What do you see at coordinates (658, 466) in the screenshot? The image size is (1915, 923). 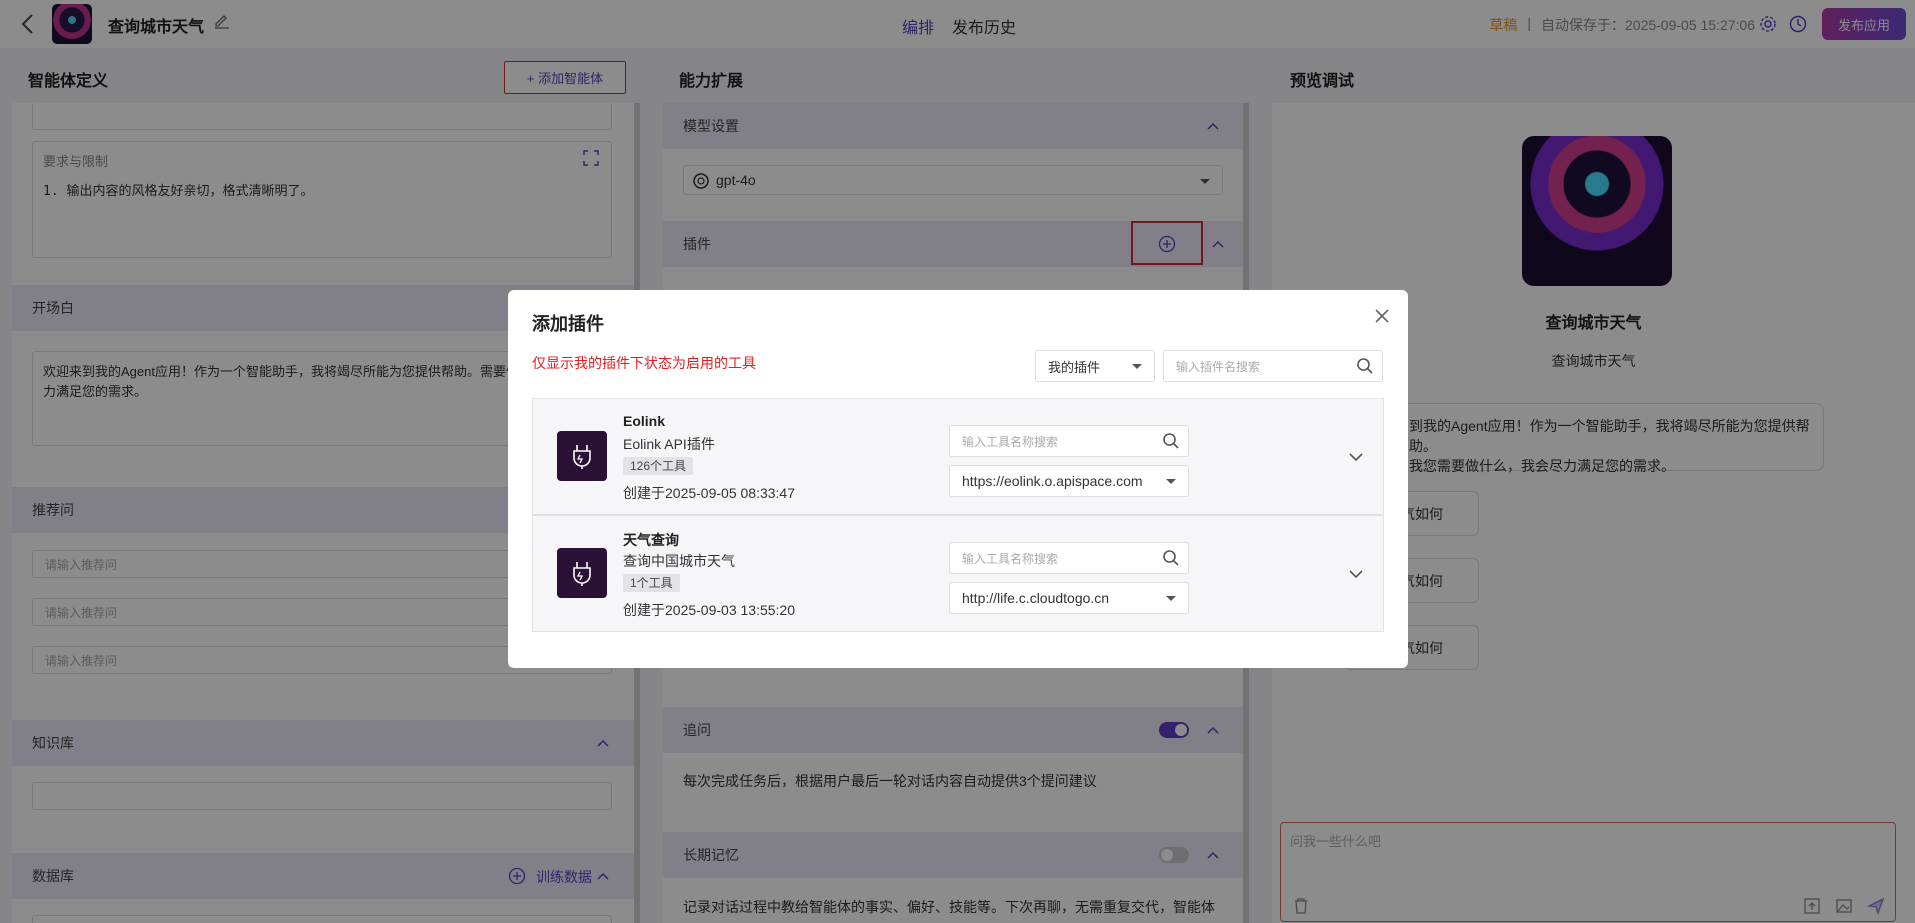 I see `tool-count-badge: 126个工具` at bounding box center [658, 466].